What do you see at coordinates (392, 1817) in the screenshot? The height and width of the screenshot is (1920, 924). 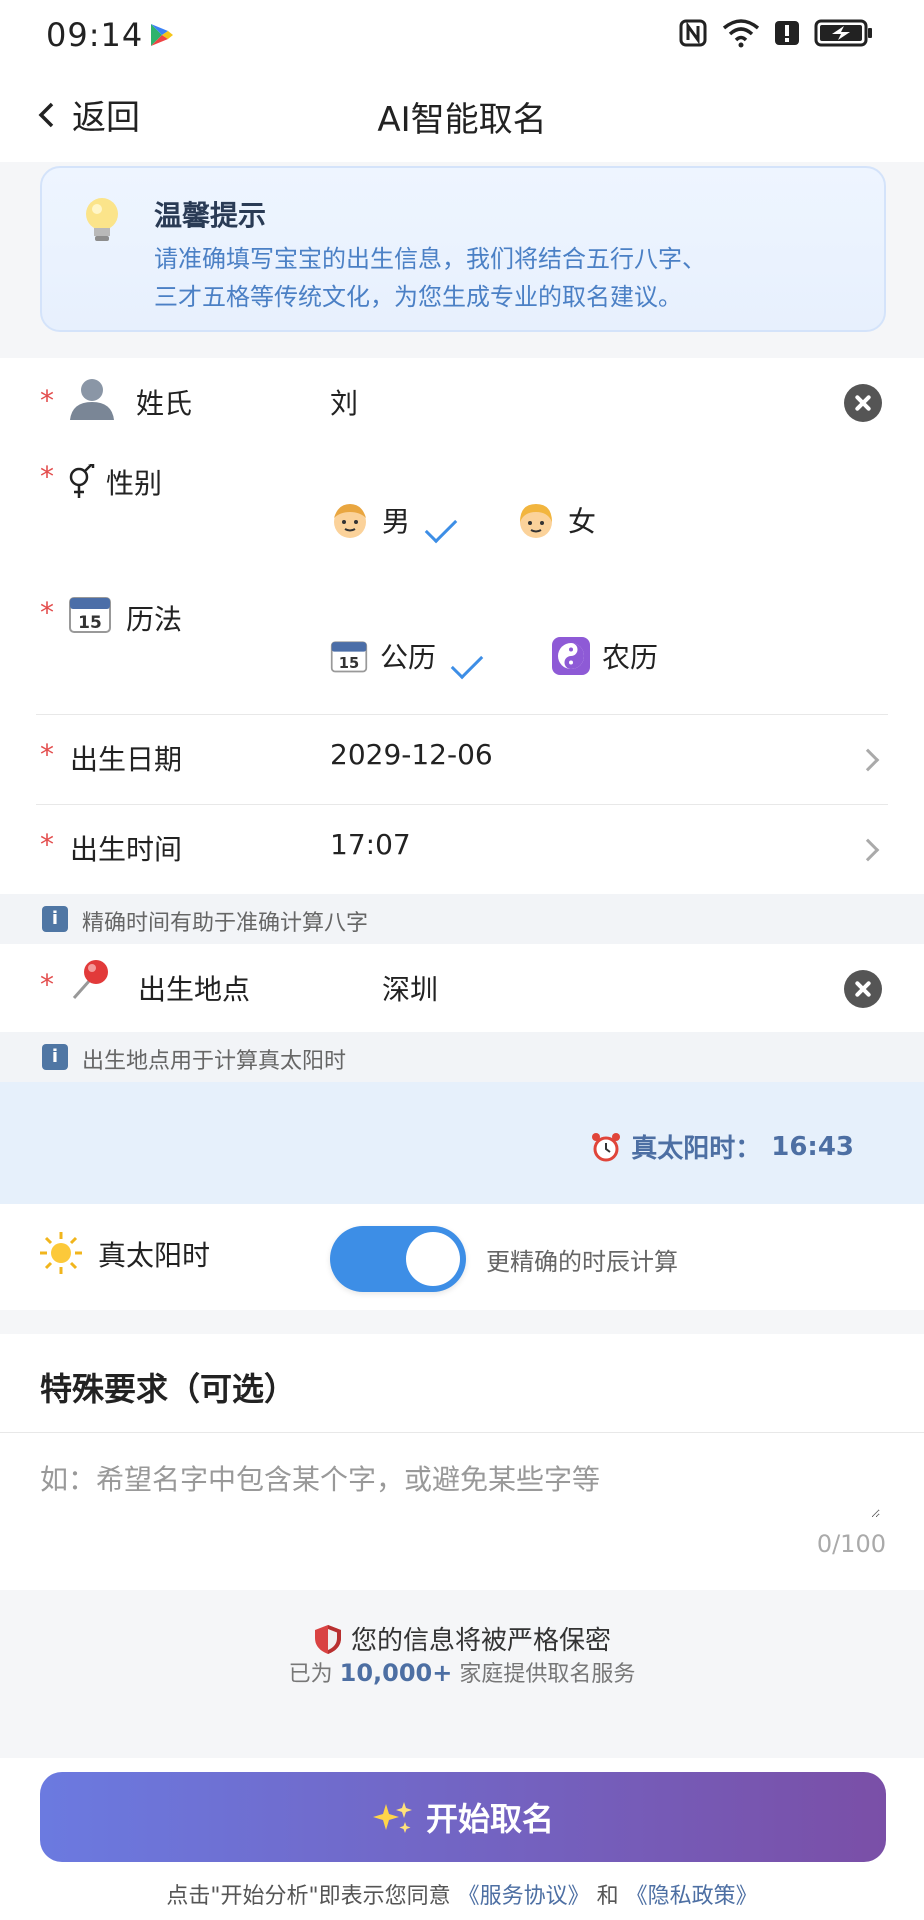 I see `sparkles-icon` at bounding box center [392, 1817].